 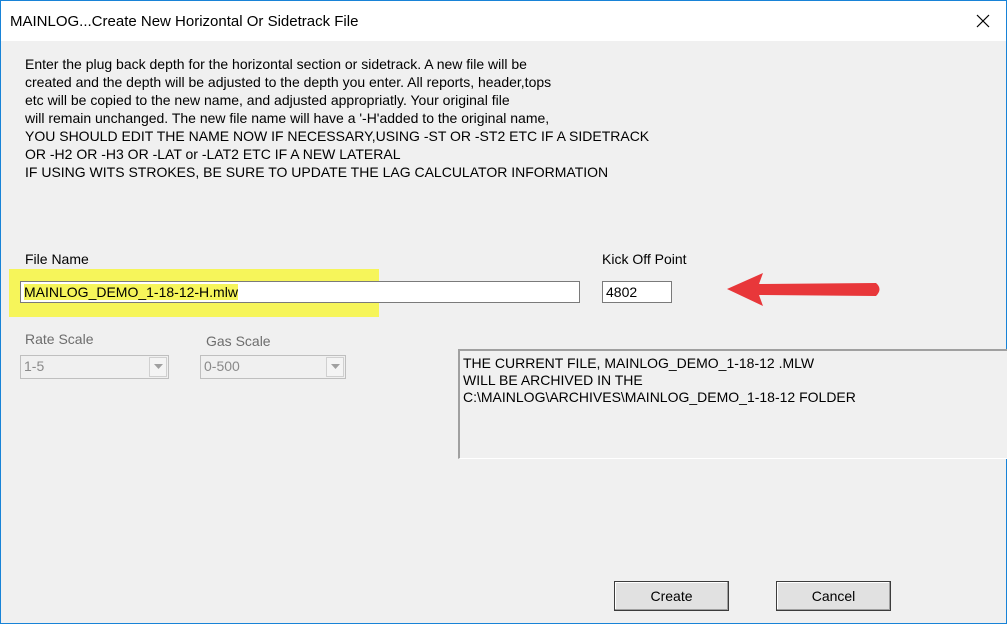 I want to click on kick-off-point-input: 4802, so click(x=637, y=292).